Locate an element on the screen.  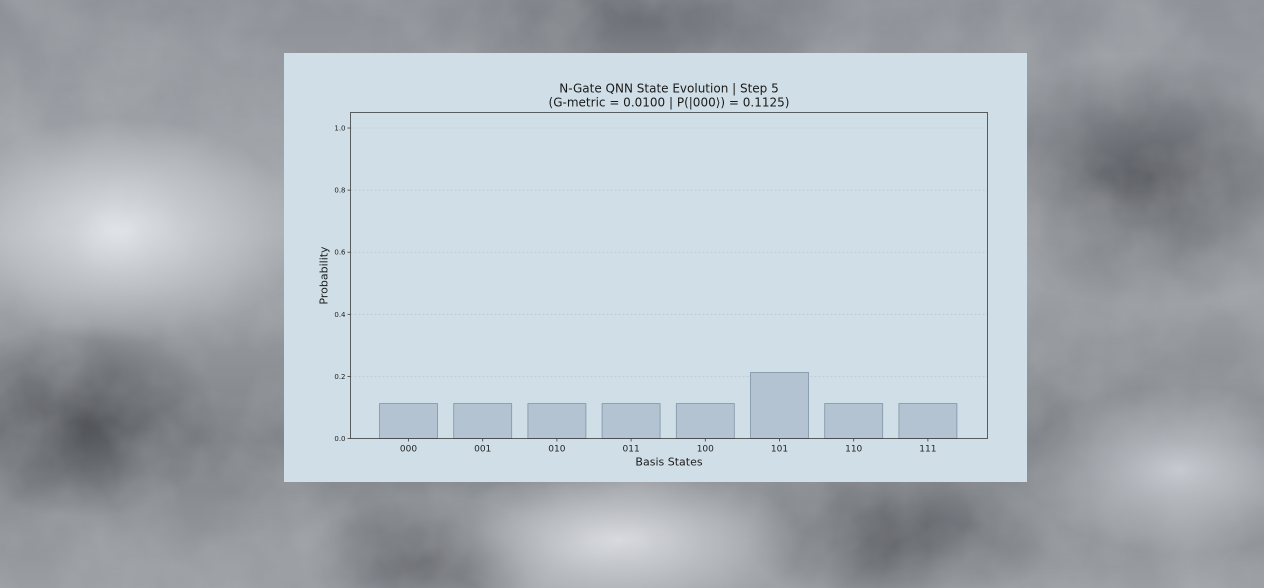
y-tick-label: 0.8 is located at coordinates (339, 191).